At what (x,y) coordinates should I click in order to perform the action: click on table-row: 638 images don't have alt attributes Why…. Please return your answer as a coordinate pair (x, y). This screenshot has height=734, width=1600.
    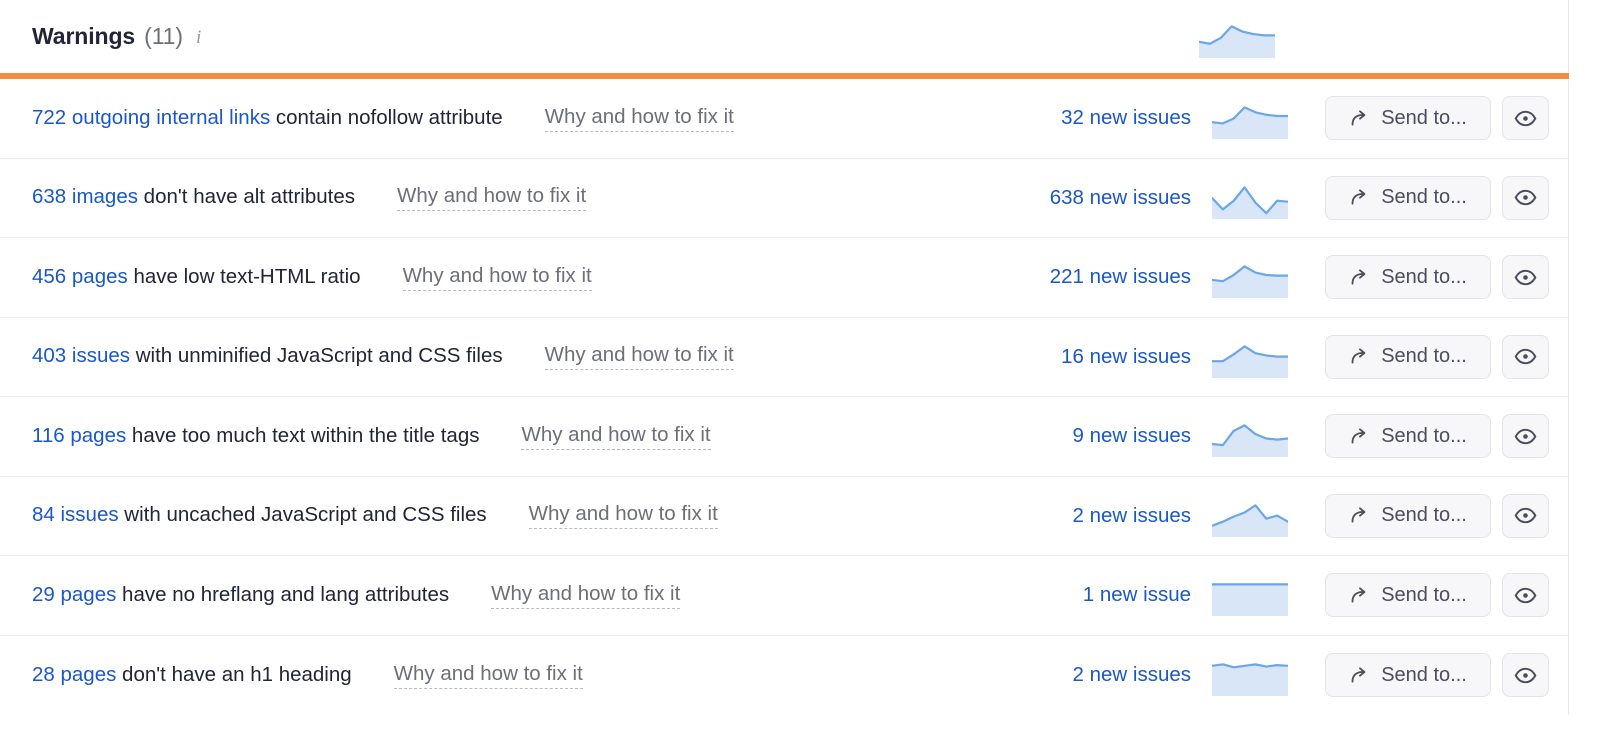
    Looking at the image, I should click on (784, 198).